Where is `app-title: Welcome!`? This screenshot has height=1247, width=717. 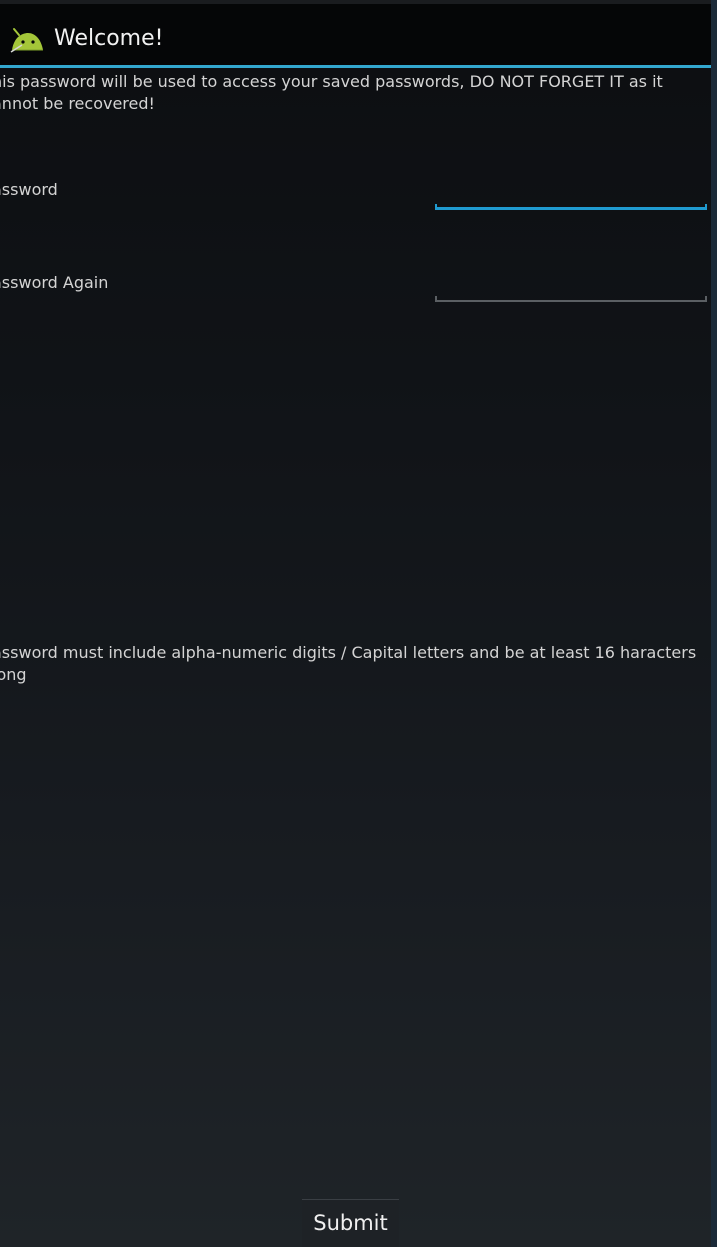
app-title: Welcome! is located at coordinates (109, 38).